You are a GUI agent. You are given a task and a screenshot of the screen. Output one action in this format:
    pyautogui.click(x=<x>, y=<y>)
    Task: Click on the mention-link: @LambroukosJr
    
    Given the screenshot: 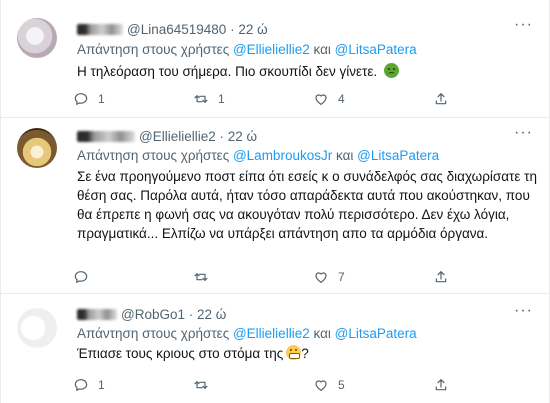 What is the action you would take?
    pyautogui.click(x=282, y=155)
    